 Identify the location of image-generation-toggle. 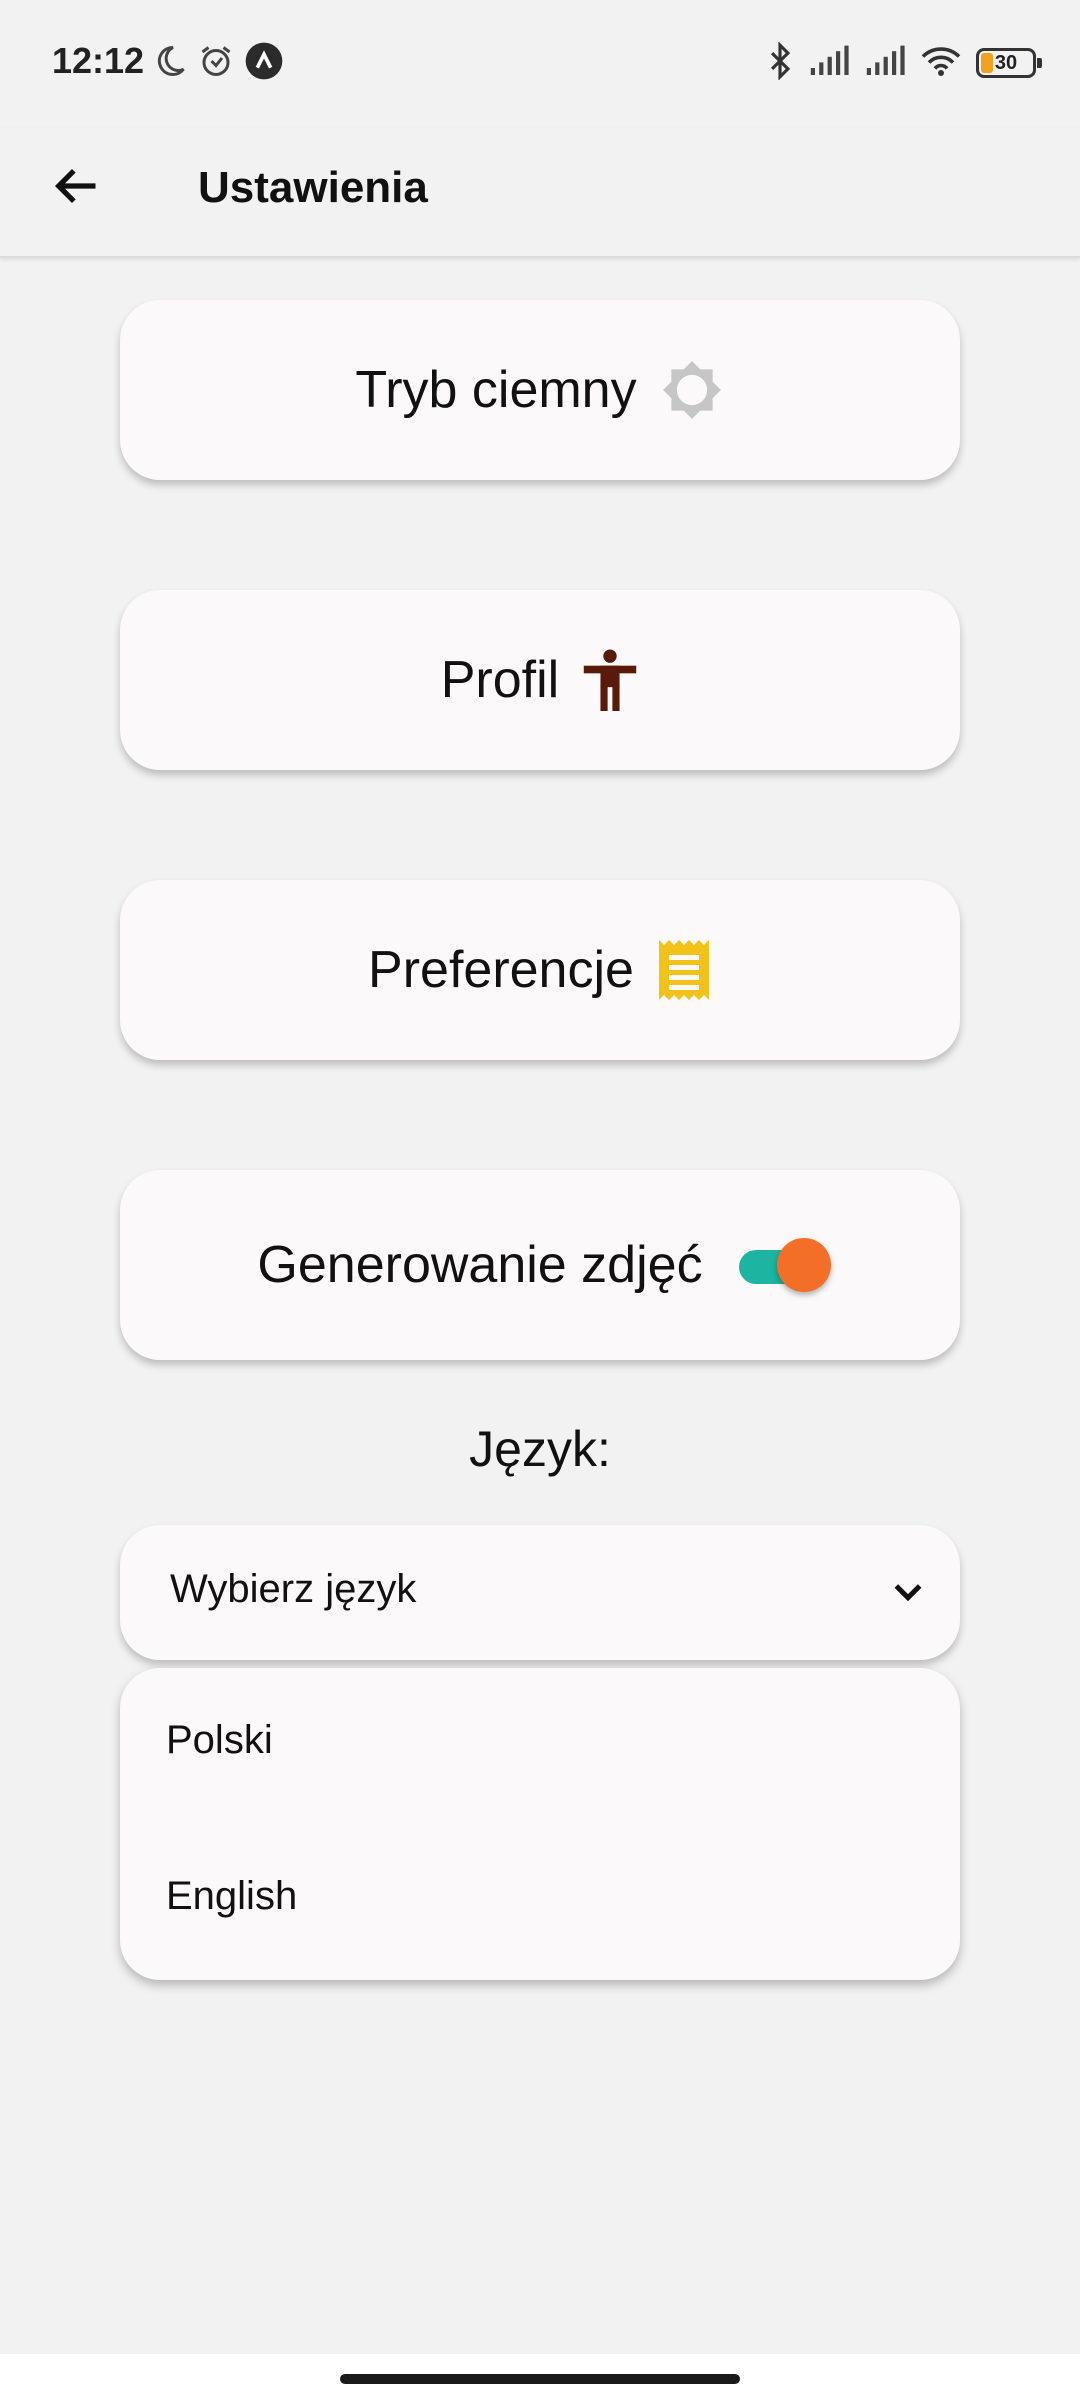
(784, 1265).